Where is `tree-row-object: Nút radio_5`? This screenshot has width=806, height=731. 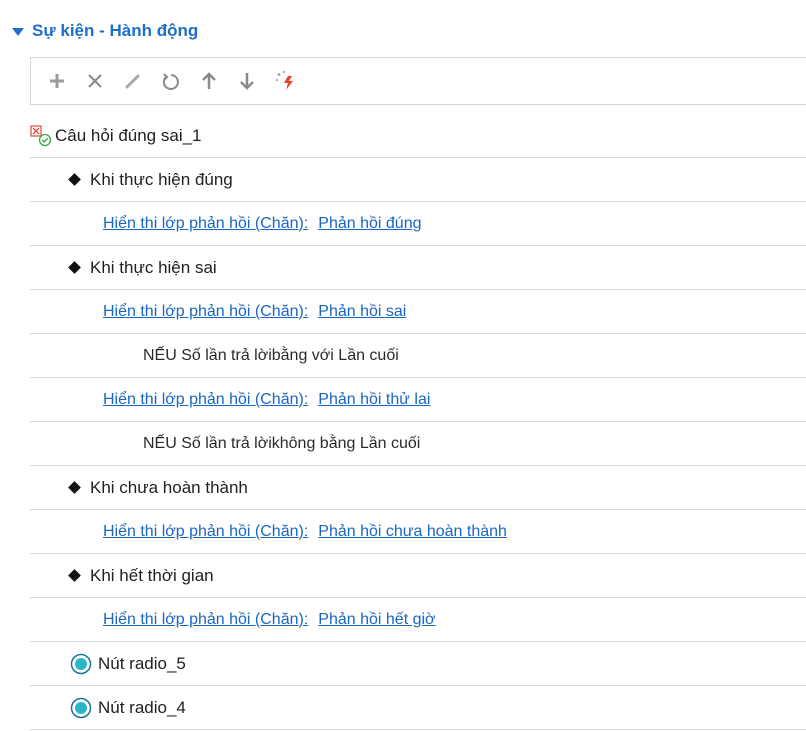
tree-row-object: Nút radio_5 is located at coordinates (418, 664).